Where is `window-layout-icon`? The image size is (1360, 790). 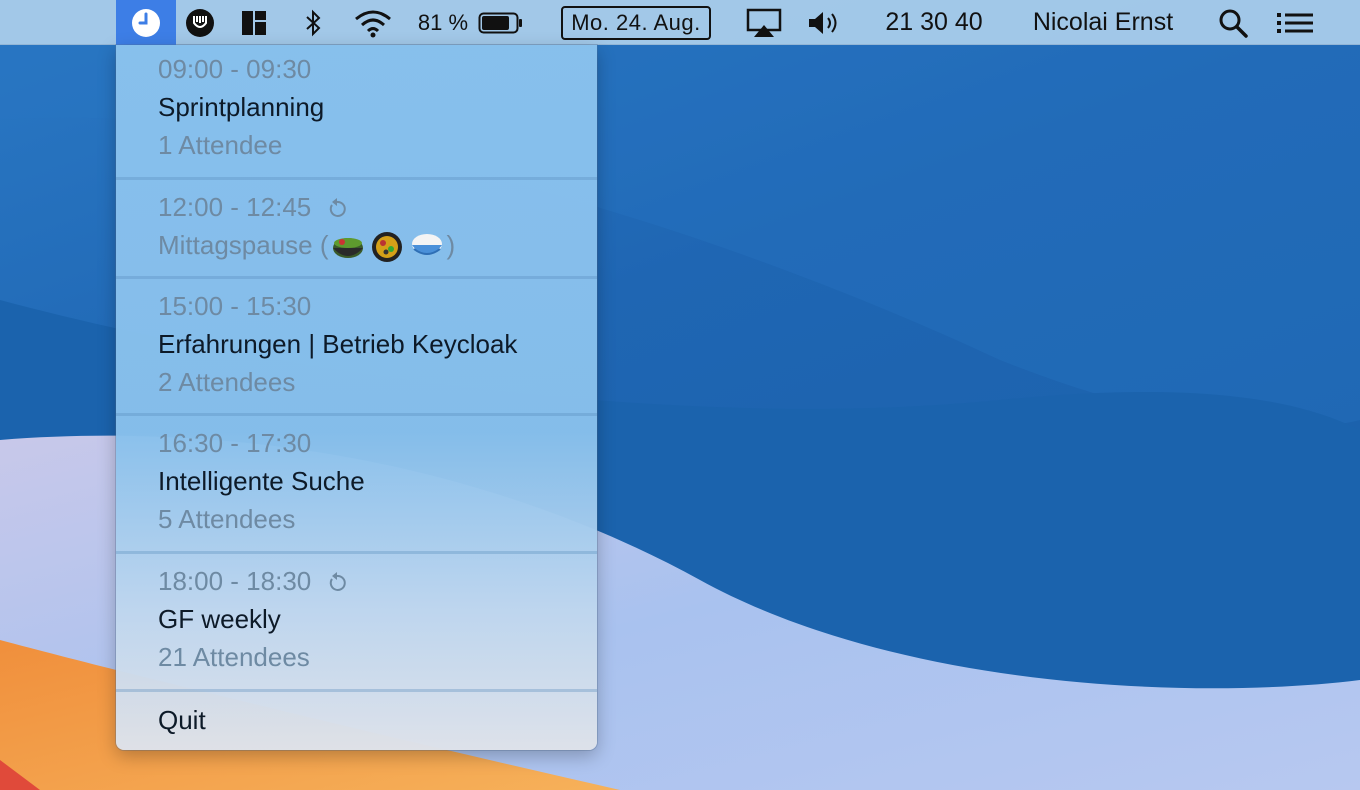
window-layout-icon is located at coordinates (254, 22).